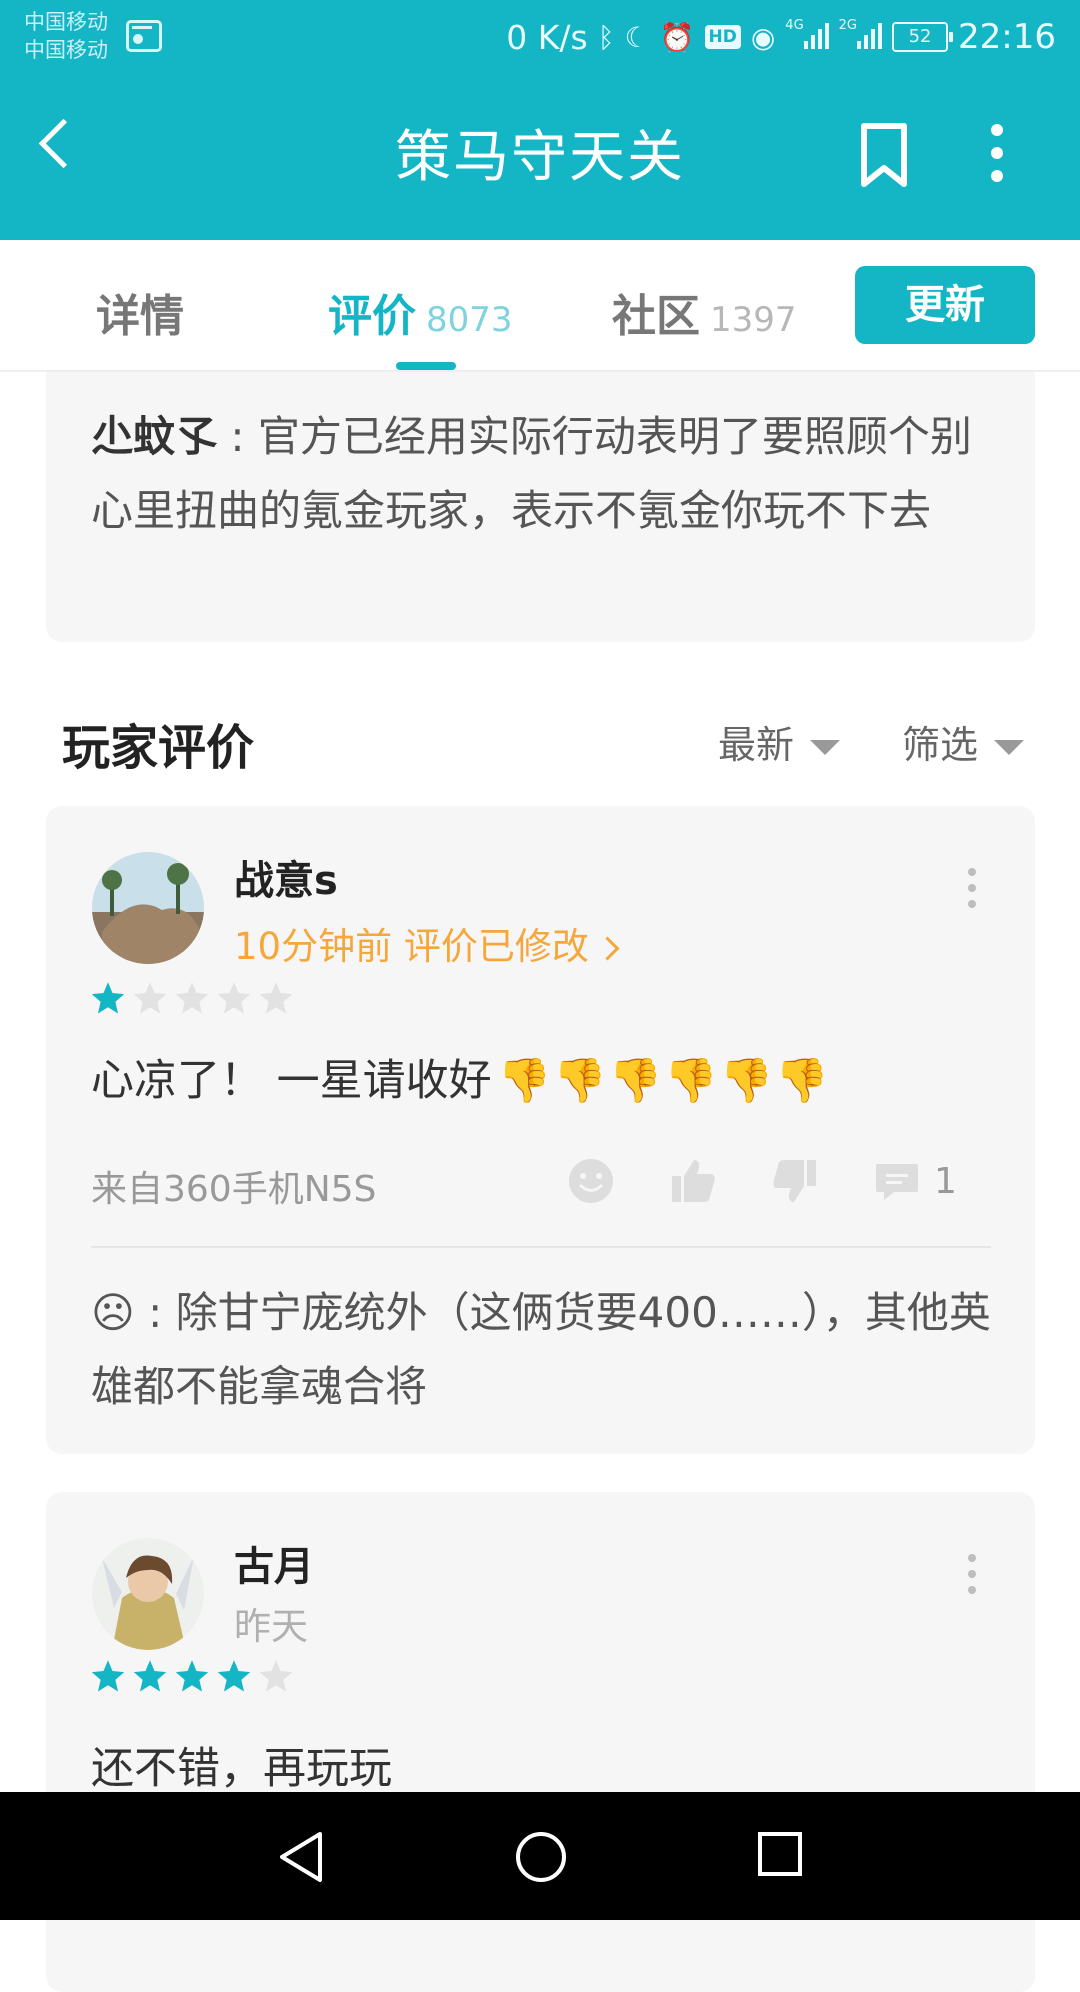 The image size is (1080, 1992). What do you see at coordinates (963, 741) in the screenshot?
I see `filter-dropdown: 筛选` at bounding box center [963, 741].